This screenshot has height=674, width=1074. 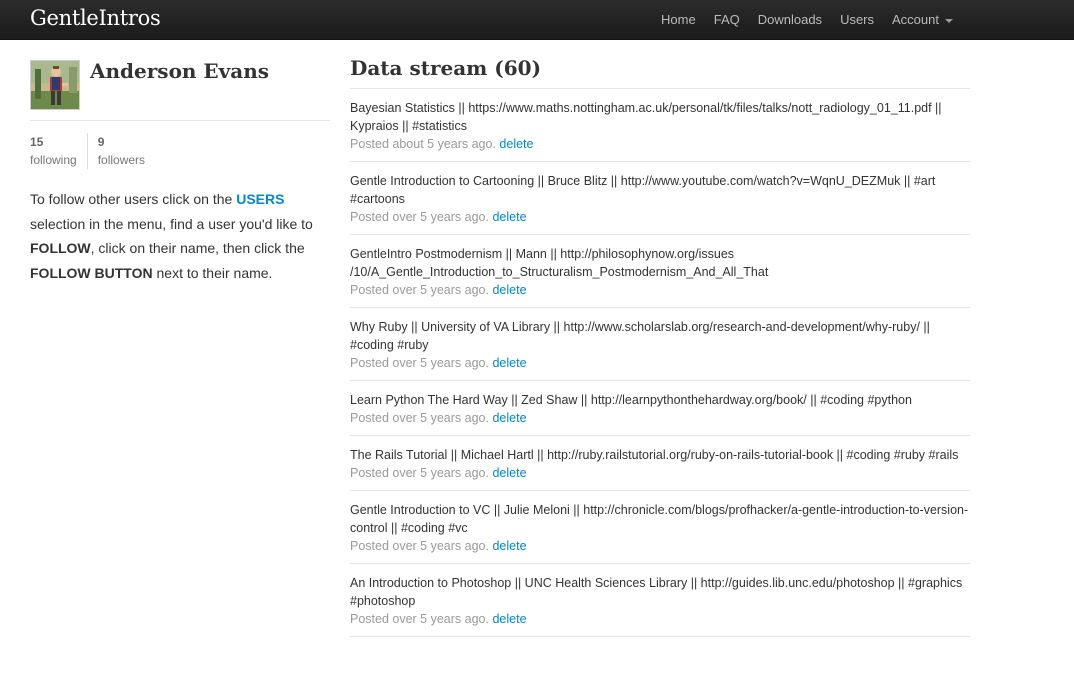 I want to click on avatar, so click(x=55, y=85).